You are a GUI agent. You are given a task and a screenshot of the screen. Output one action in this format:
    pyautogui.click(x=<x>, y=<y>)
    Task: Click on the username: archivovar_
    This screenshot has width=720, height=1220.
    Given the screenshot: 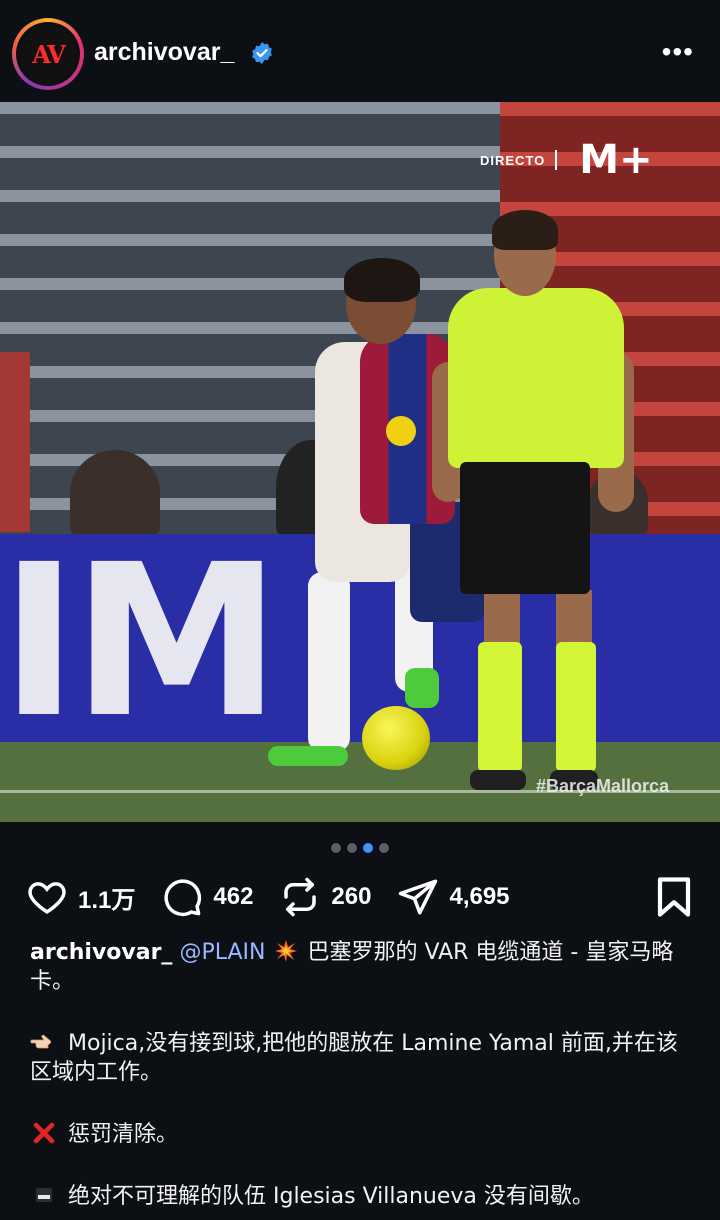 What is the action you would take?
    pyautogui.click(x=164, y=52)
    